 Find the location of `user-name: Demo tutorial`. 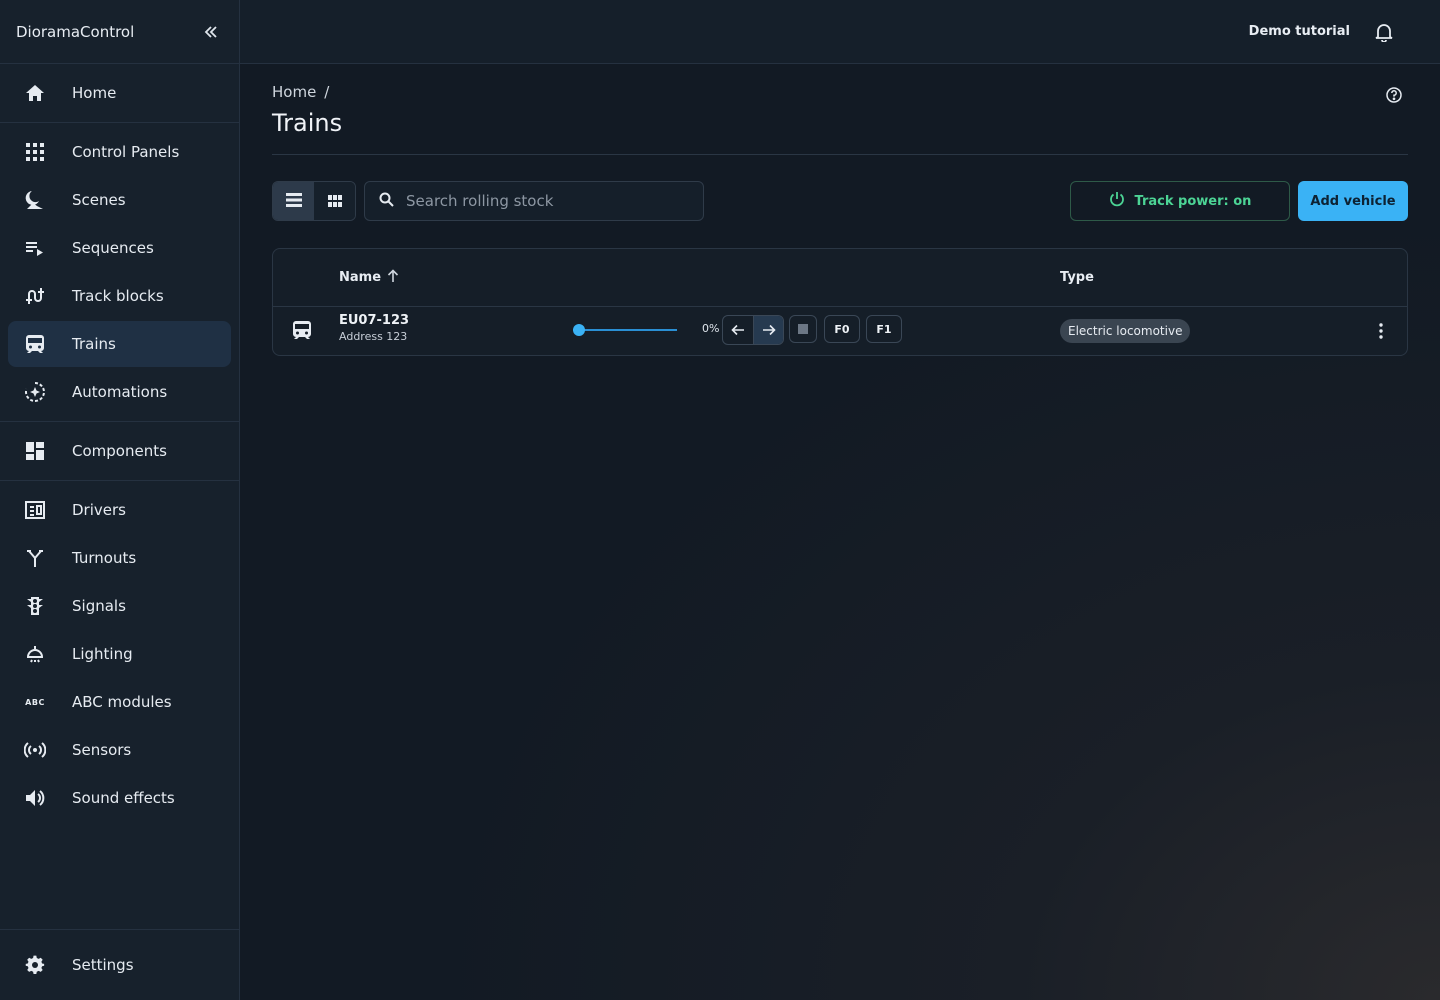

user-name: Demo tutorial is located at coordinates (1299, 31).